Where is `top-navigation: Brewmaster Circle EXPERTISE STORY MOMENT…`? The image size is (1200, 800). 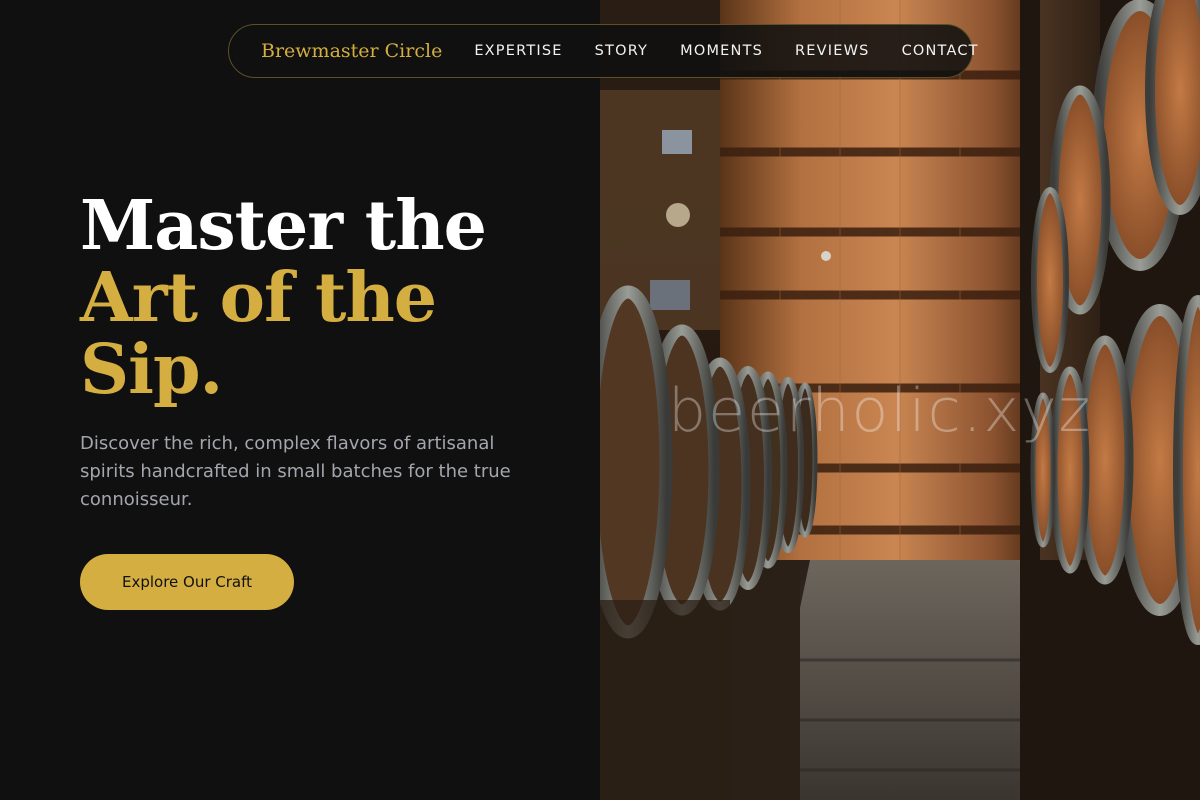
top-navigation: Brewmaster Circle EXPERTISE STORY MOMENT… is located at coordinates (603, 51).